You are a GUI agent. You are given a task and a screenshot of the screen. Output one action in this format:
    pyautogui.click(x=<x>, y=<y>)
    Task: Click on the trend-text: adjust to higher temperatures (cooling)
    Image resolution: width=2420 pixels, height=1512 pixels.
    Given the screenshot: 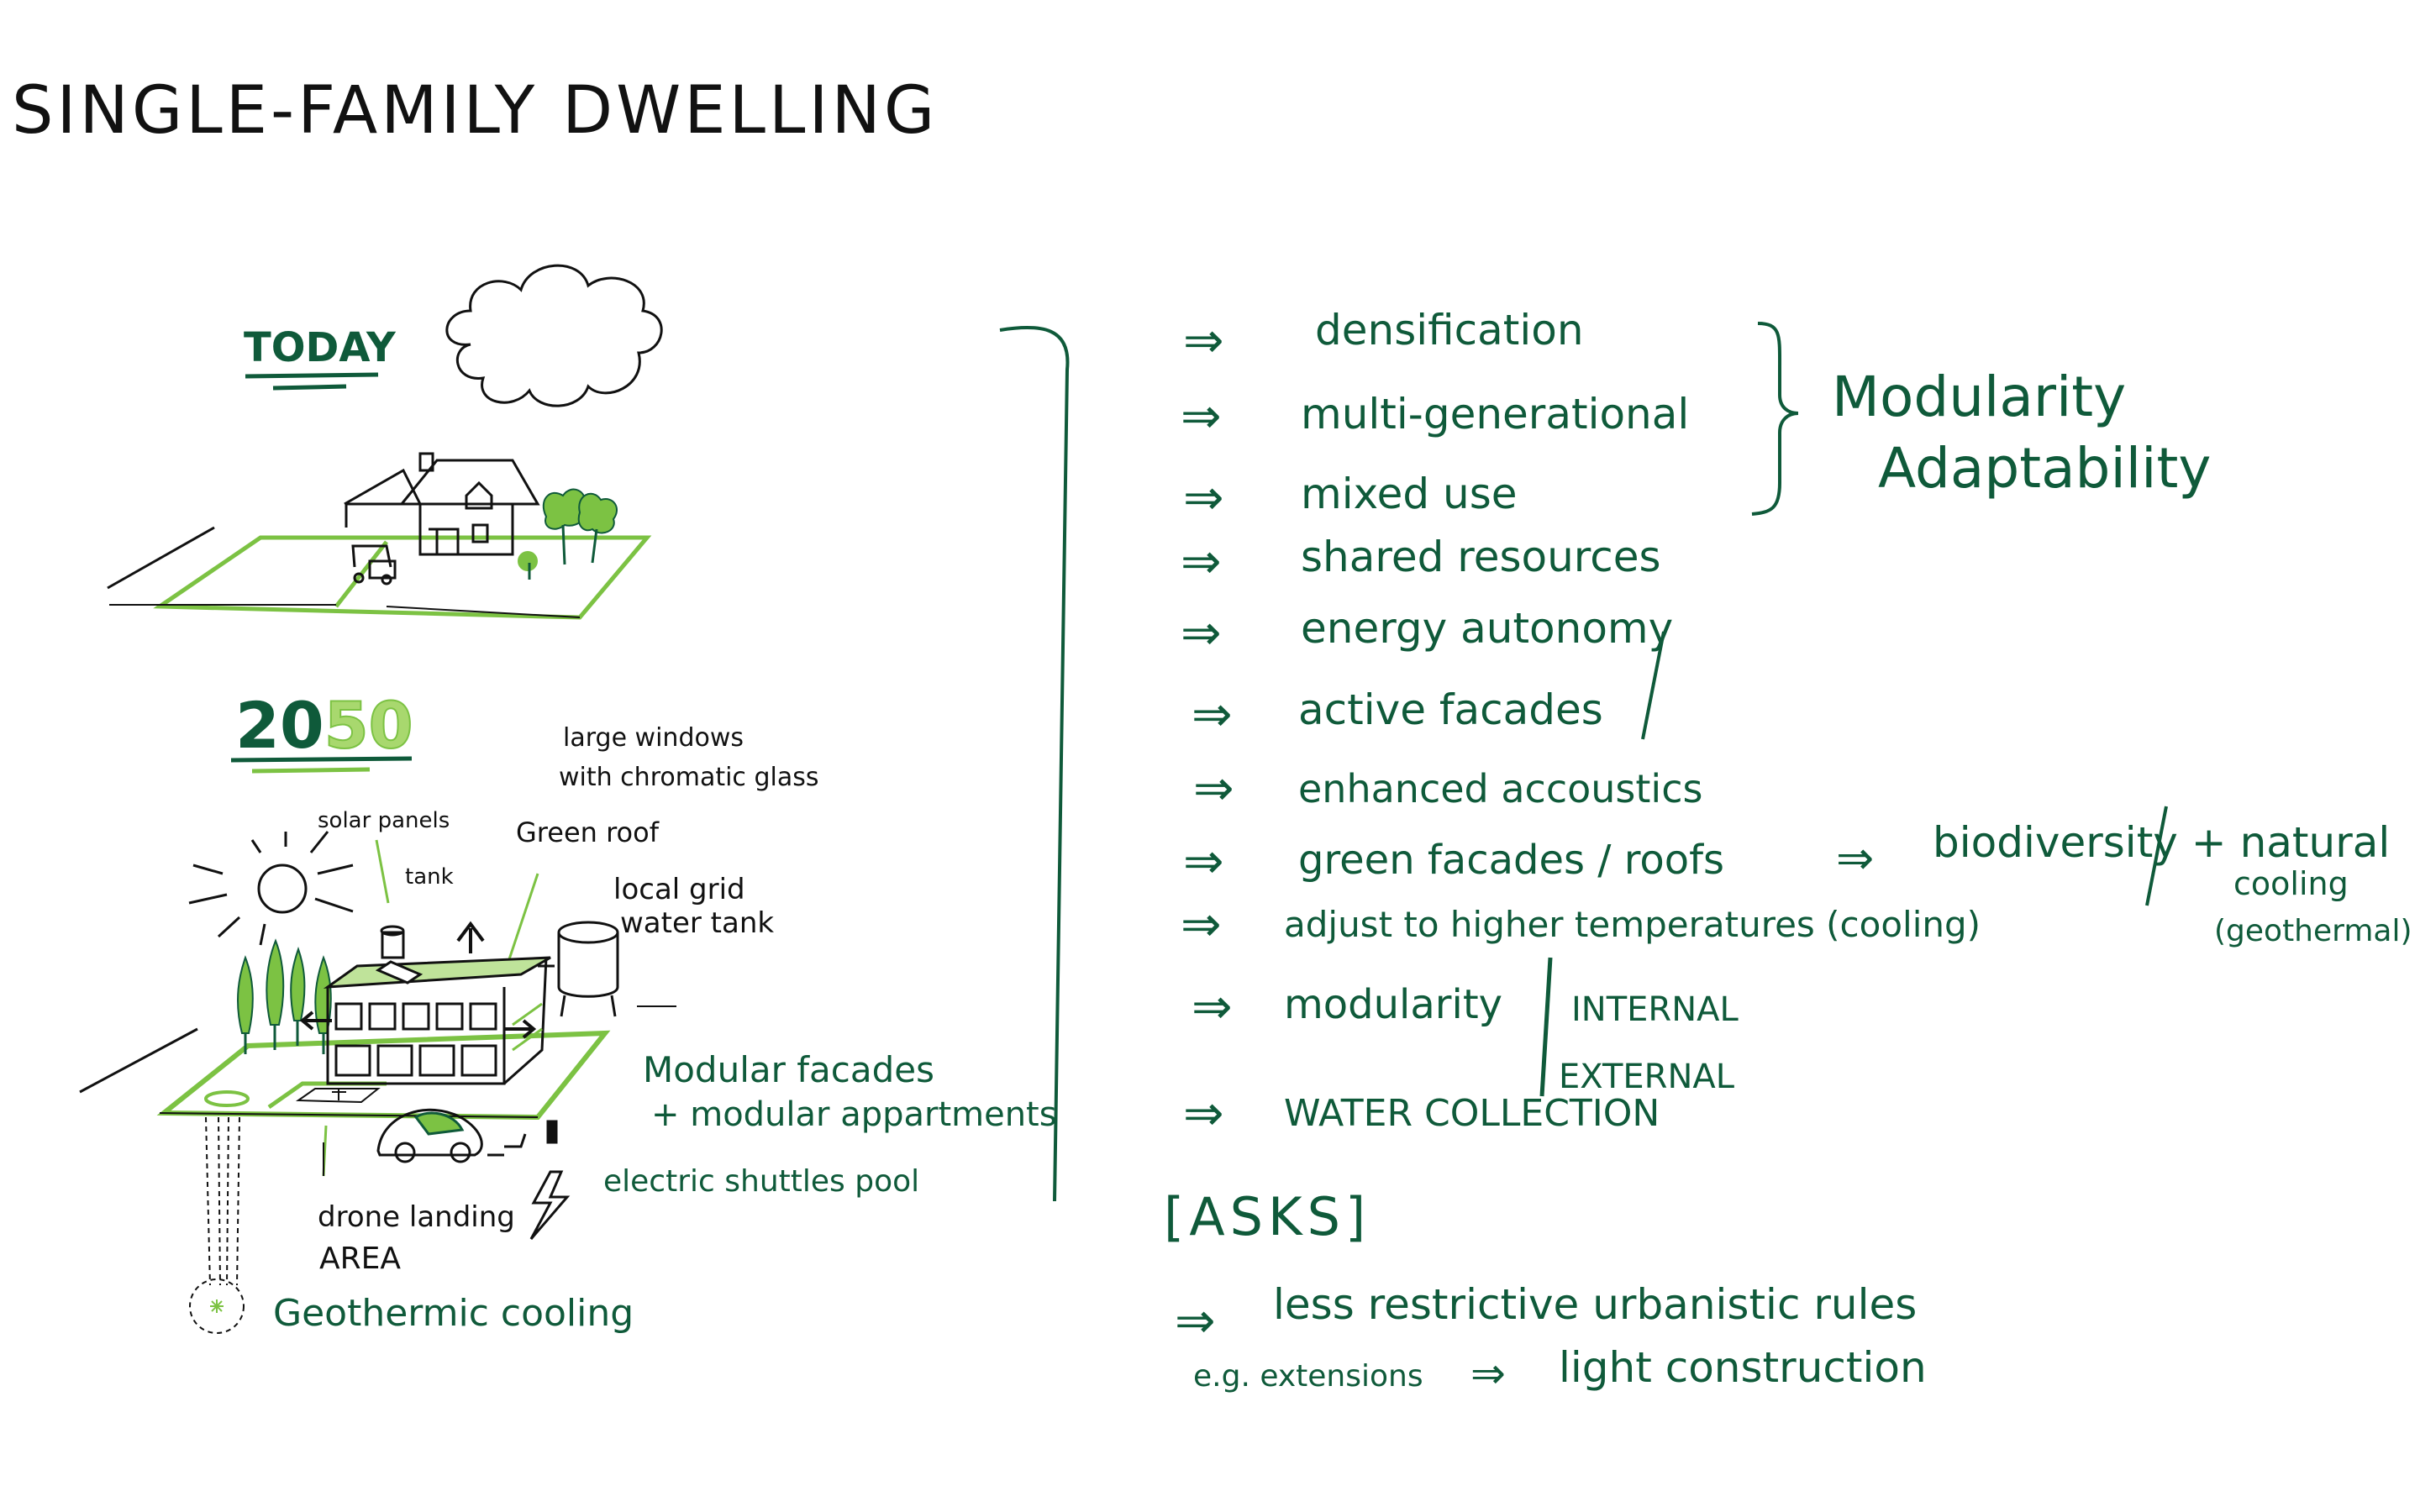 What is the action you would take?
    pyautogui.click(x=1632, y=924)
    